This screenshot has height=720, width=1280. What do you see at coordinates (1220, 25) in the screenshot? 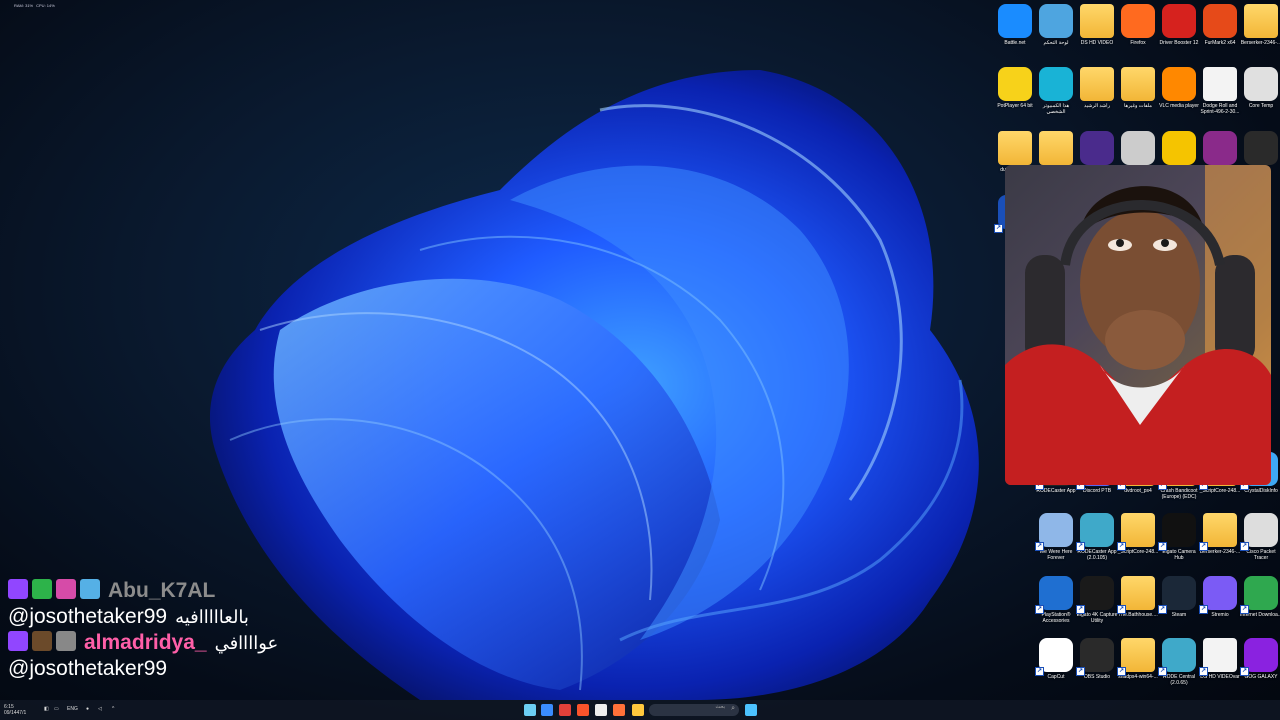
I see `desktop-icon: FurMark2 x64` at bounding box center [1220, 25].